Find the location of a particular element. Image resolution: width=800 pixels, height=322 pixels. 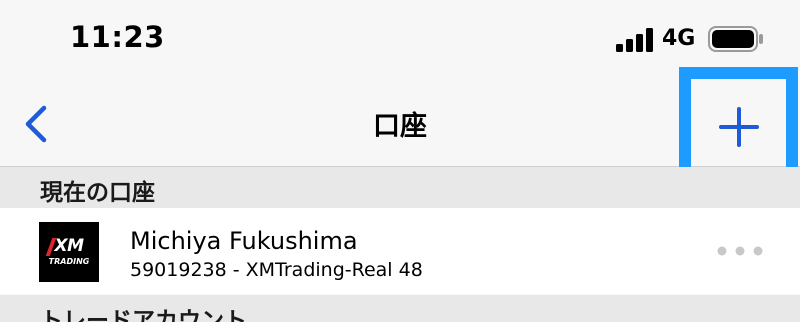

logo-text: XM is located at coordinates (69, 246).